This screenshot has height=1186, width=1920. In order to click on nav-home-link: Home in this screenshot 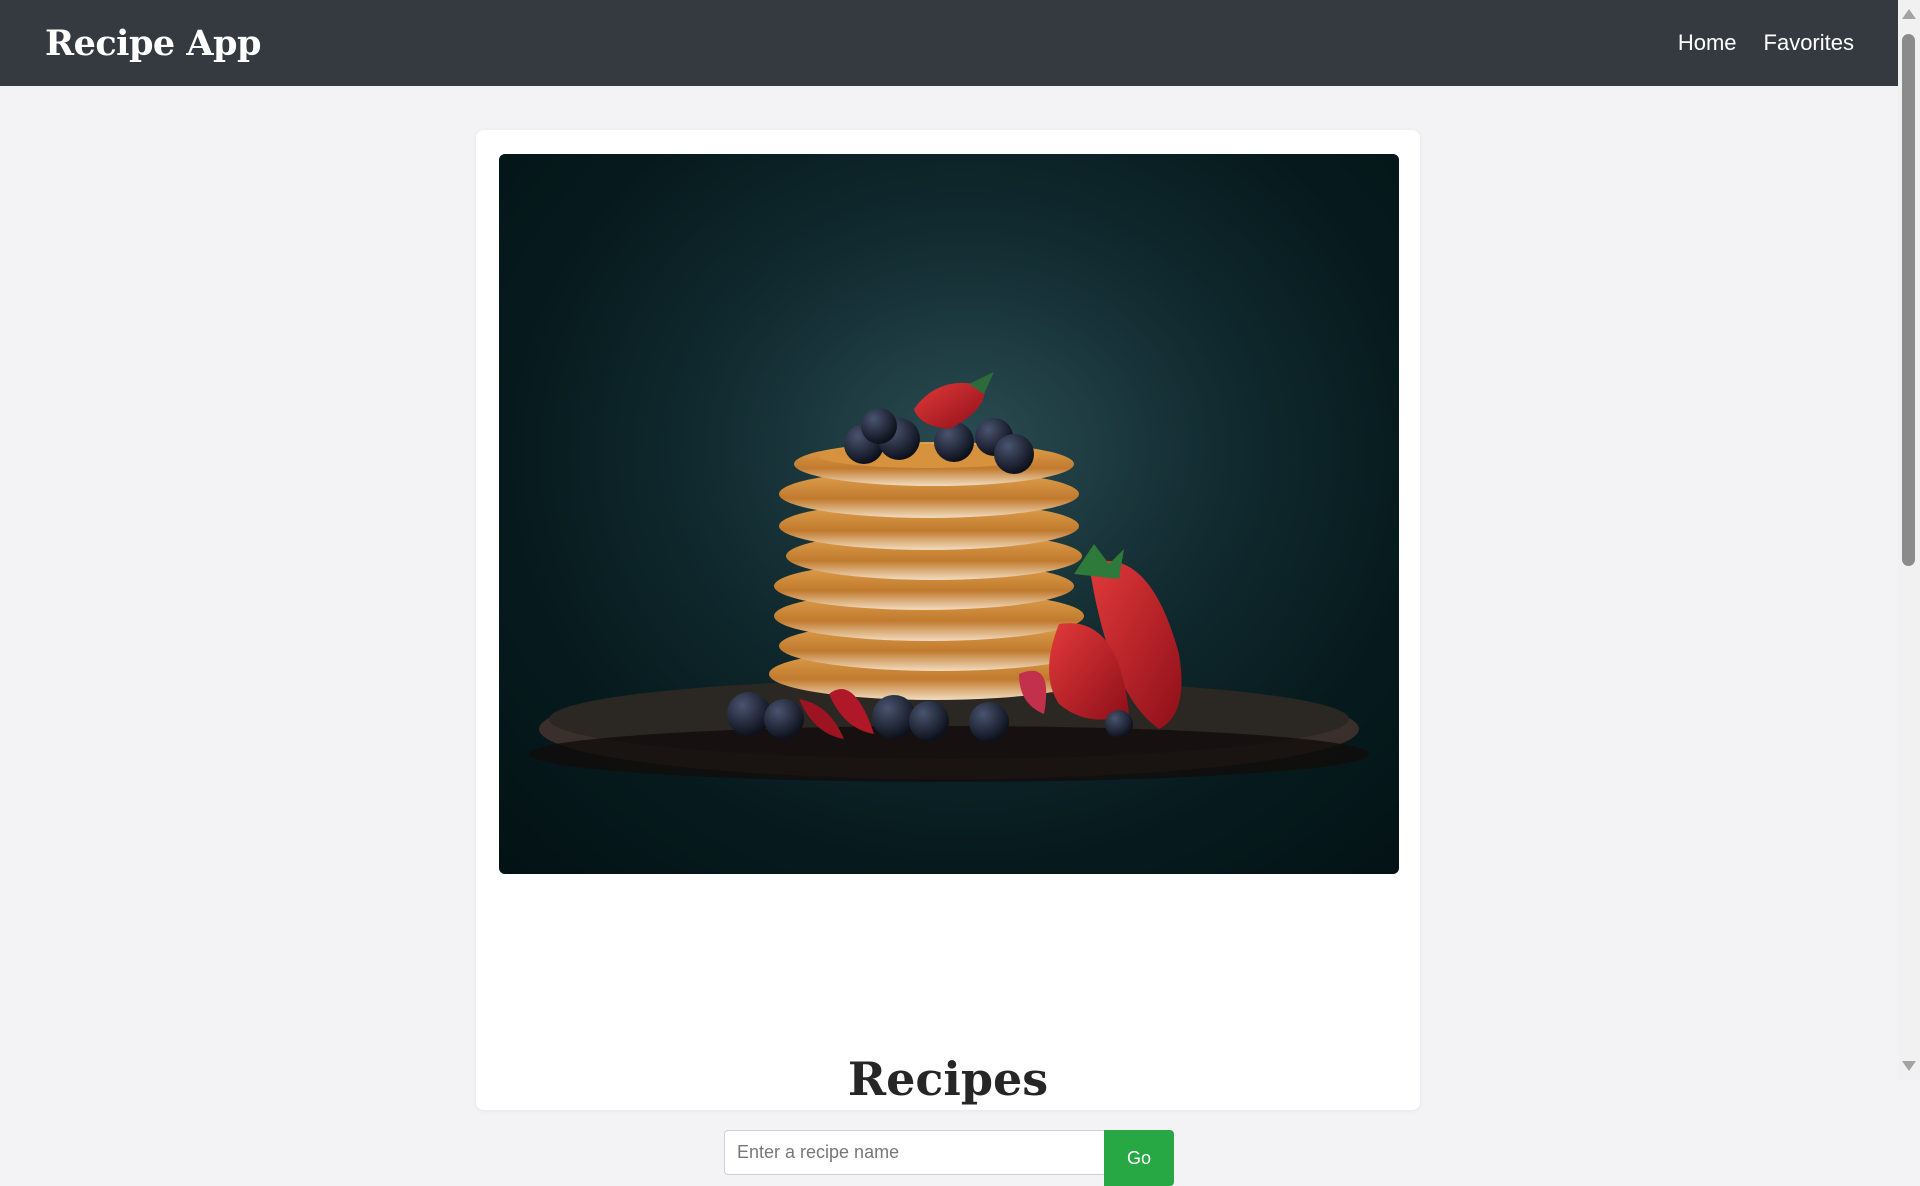, I will do `click(1707, 43)`.